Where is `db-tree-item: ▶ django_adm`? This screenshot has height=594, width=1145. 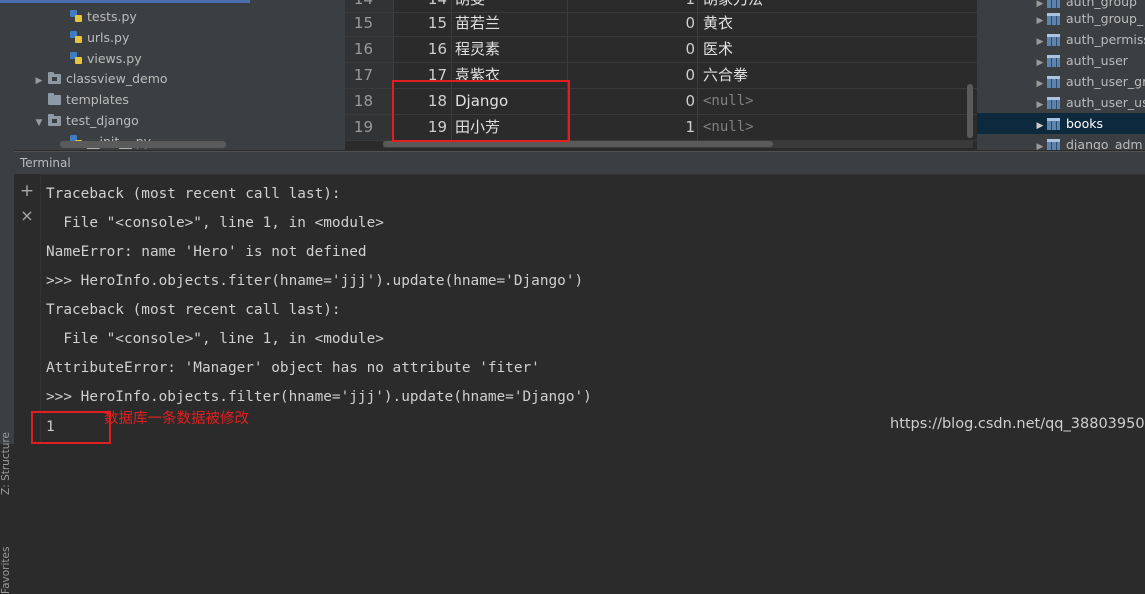 db-tree-item: ▶ django_adm is located at coordinates (1061, 142).